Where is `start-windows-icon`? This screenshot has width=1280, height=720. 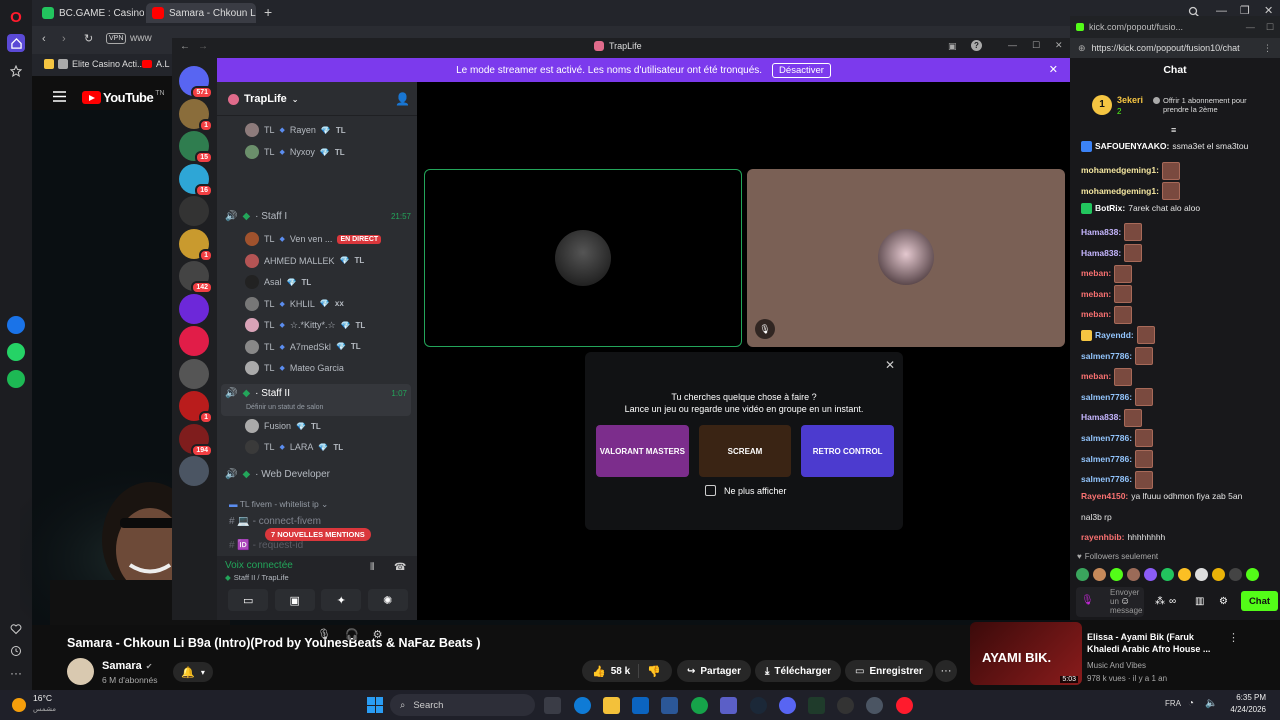
start-windows-icon is located at coordinates (375, 705).